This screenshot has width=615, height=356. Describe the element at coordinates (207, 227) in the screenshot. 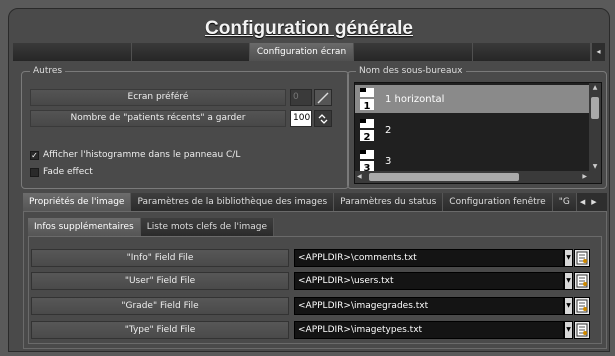

I see `tab-liste-mots-clefs: Liste mots clefs de l'image` at that location.